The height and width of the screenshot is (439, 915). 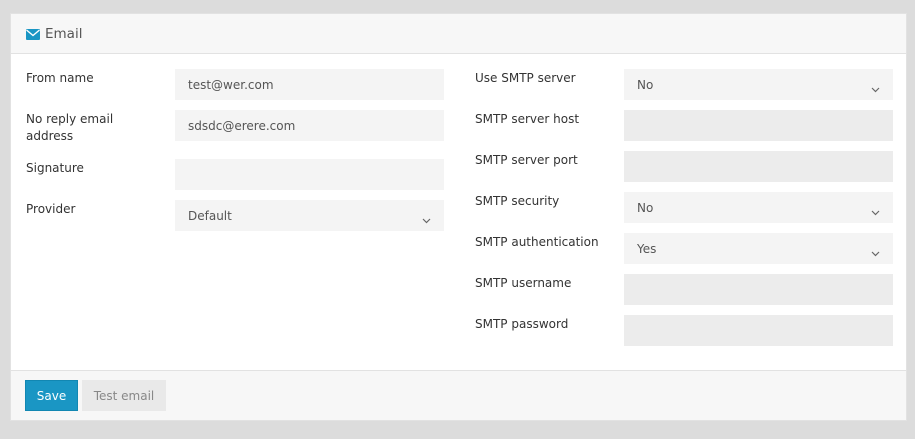 I want to click on smtp-auth-selected-value: Yes, so click(x=647, y=248).